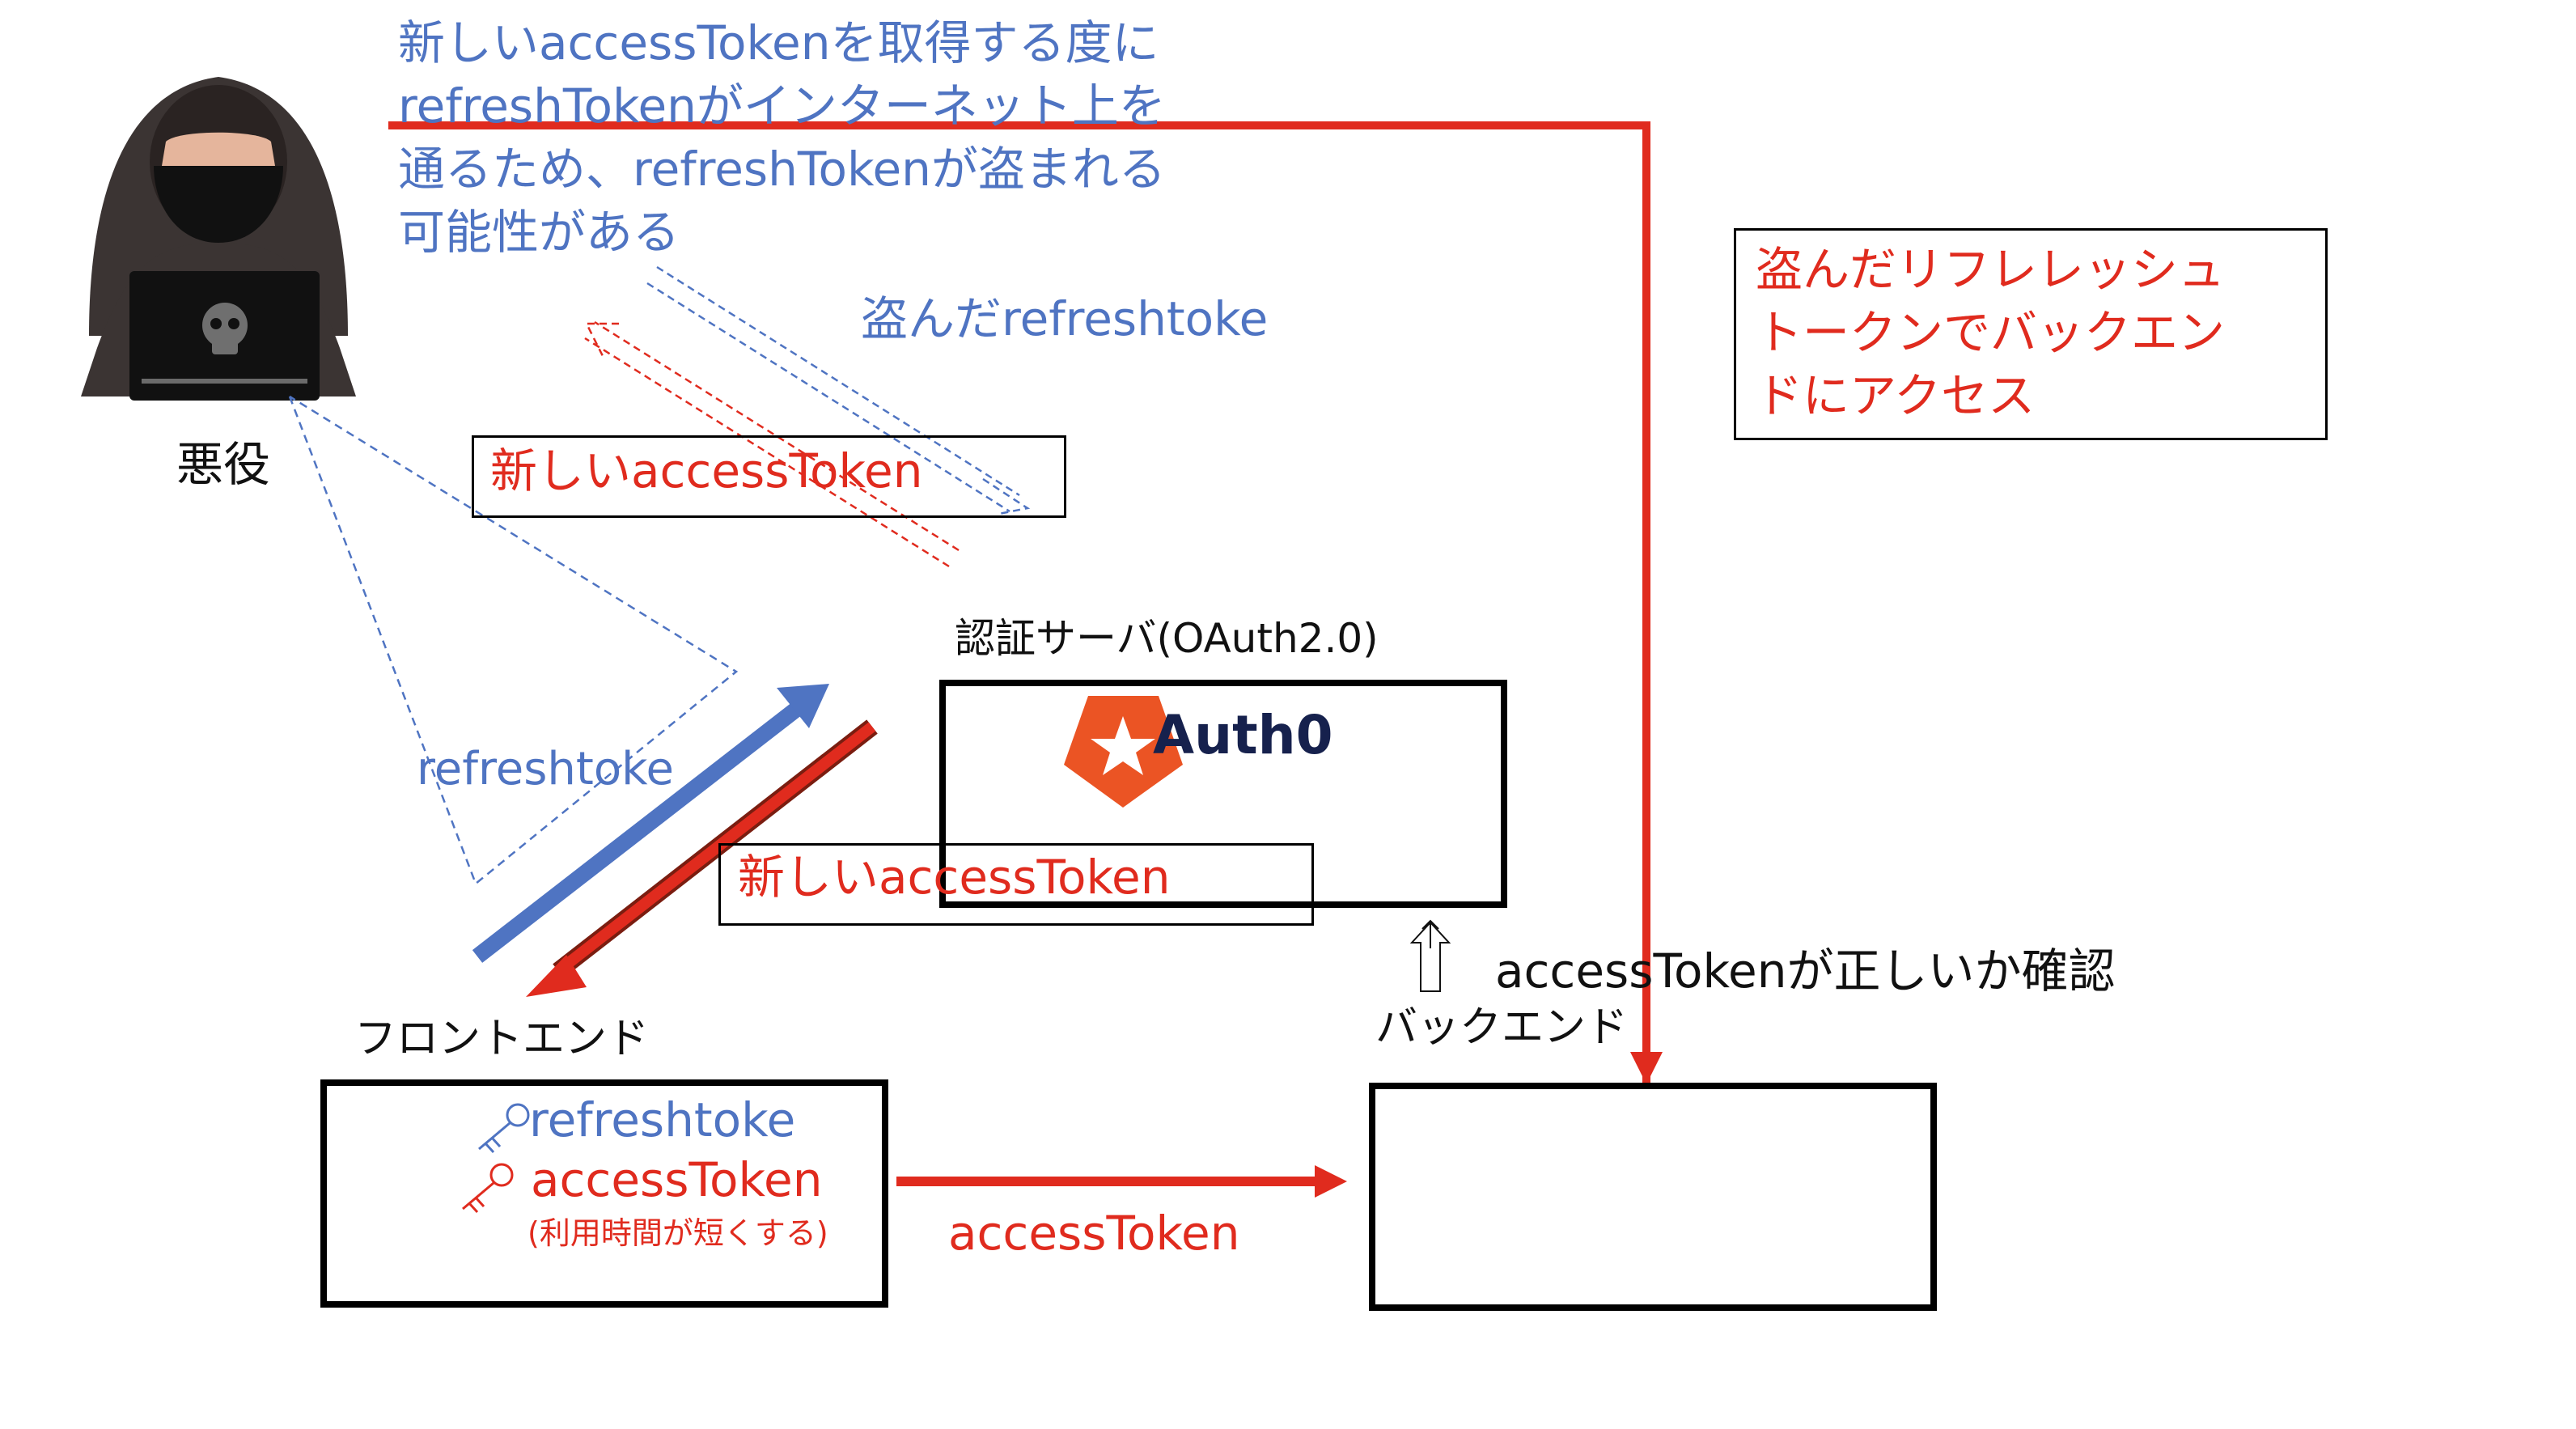  I want to click on frontend-refresh-token: refreshtoke, so click(662, 1119).